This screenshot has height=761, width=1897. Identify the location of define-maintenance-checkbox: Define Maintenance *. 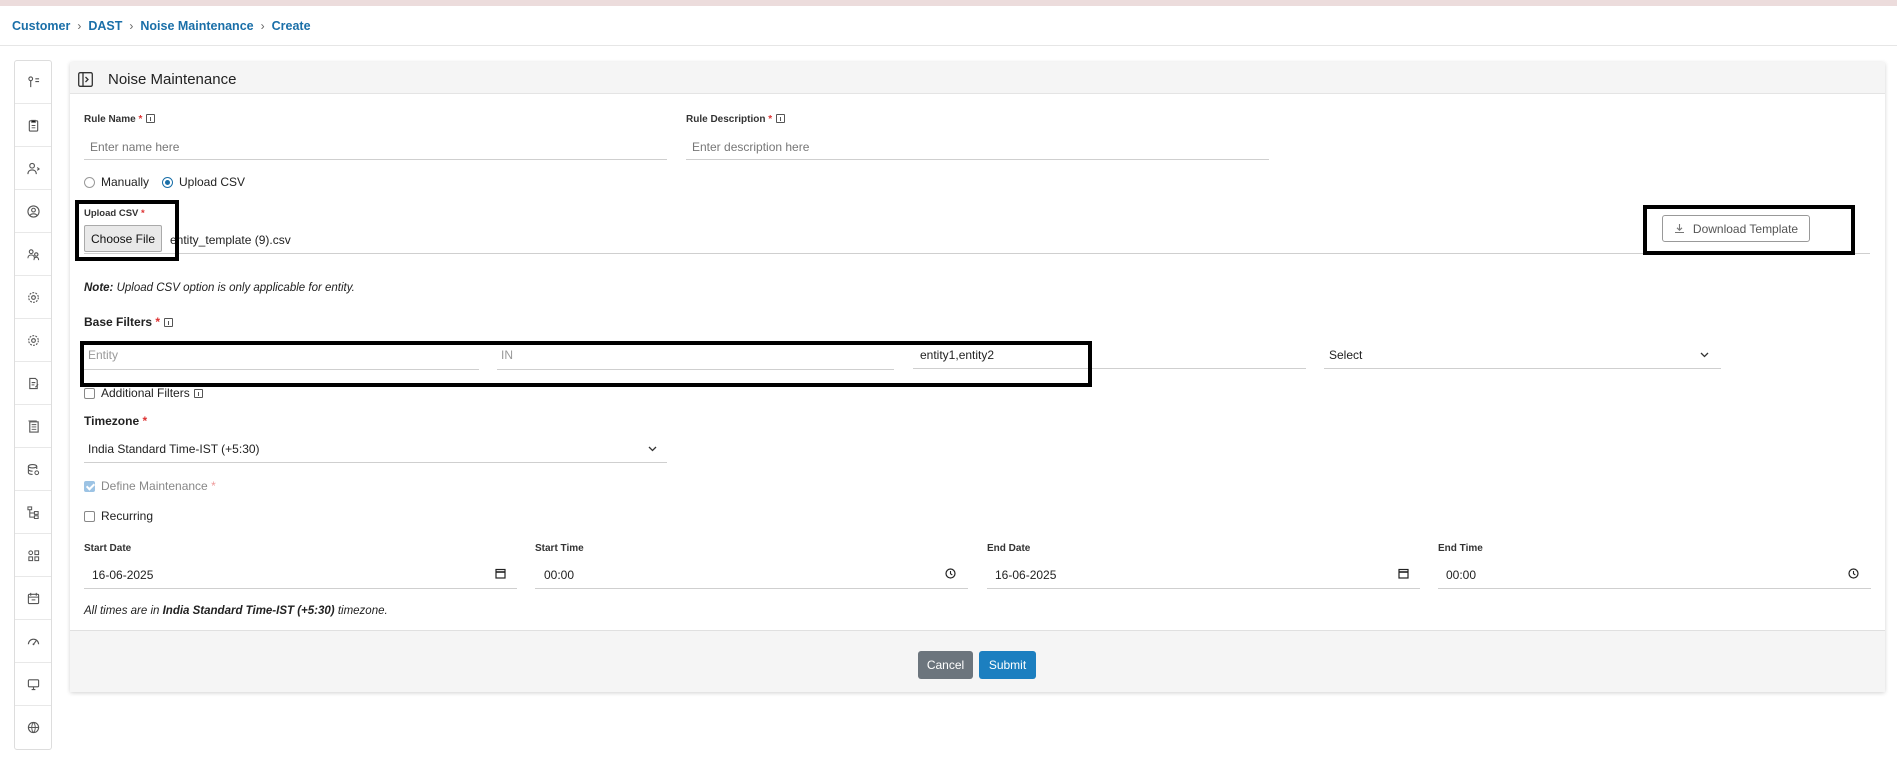
(150, 486).